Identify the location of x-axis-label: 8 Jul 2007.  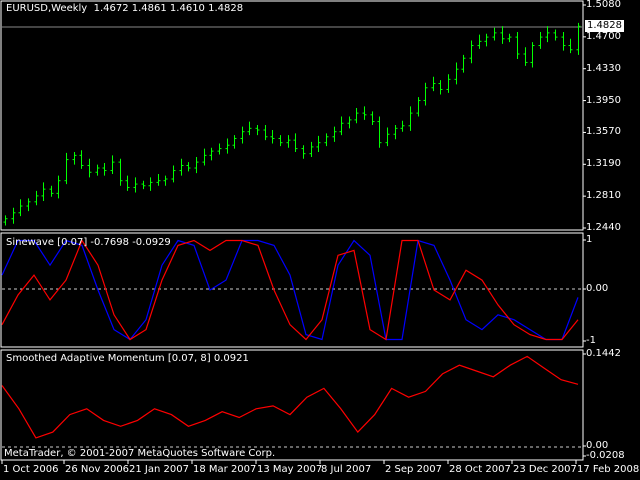
(346, 469).